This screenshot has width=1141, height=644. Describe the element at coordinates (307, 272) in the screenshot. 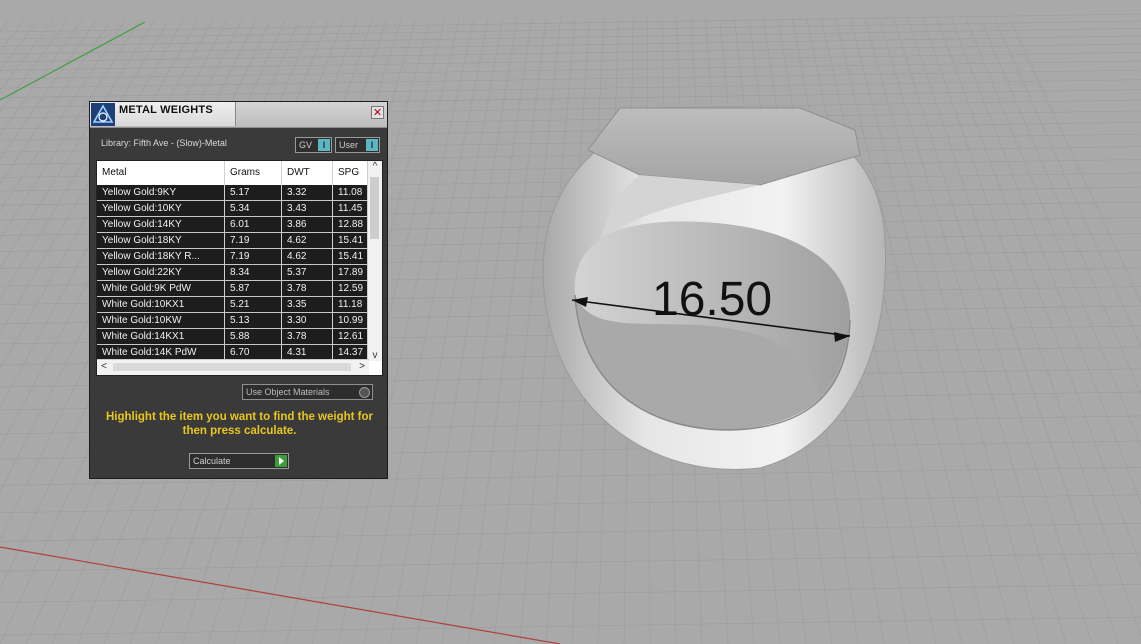

I see `cell-dwt: 5.37` at that location.